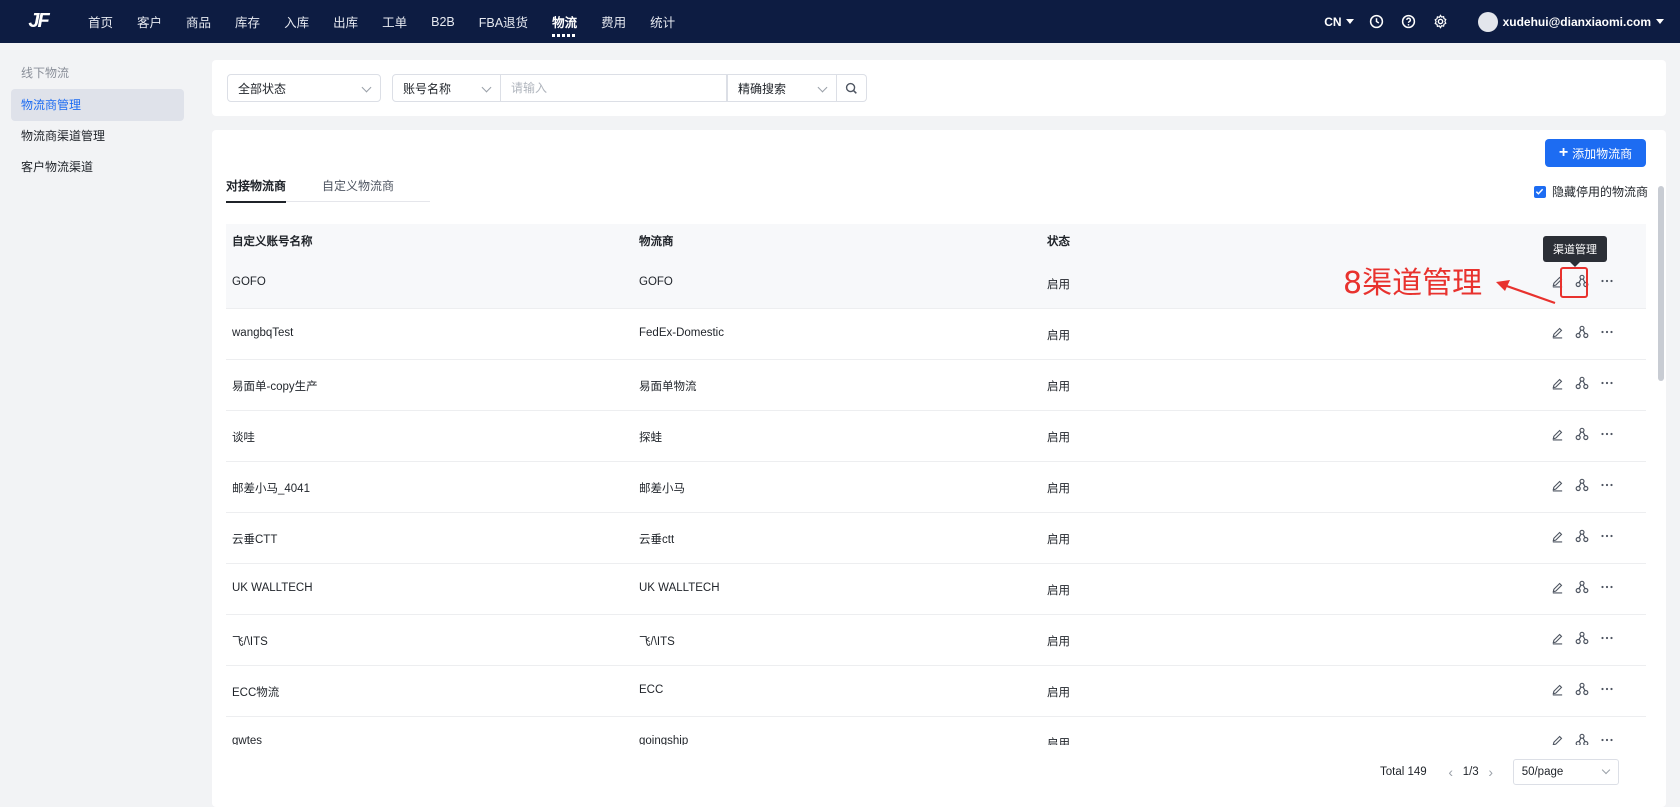  I want to click on annotation-highlight-box, so click(1574, 282).